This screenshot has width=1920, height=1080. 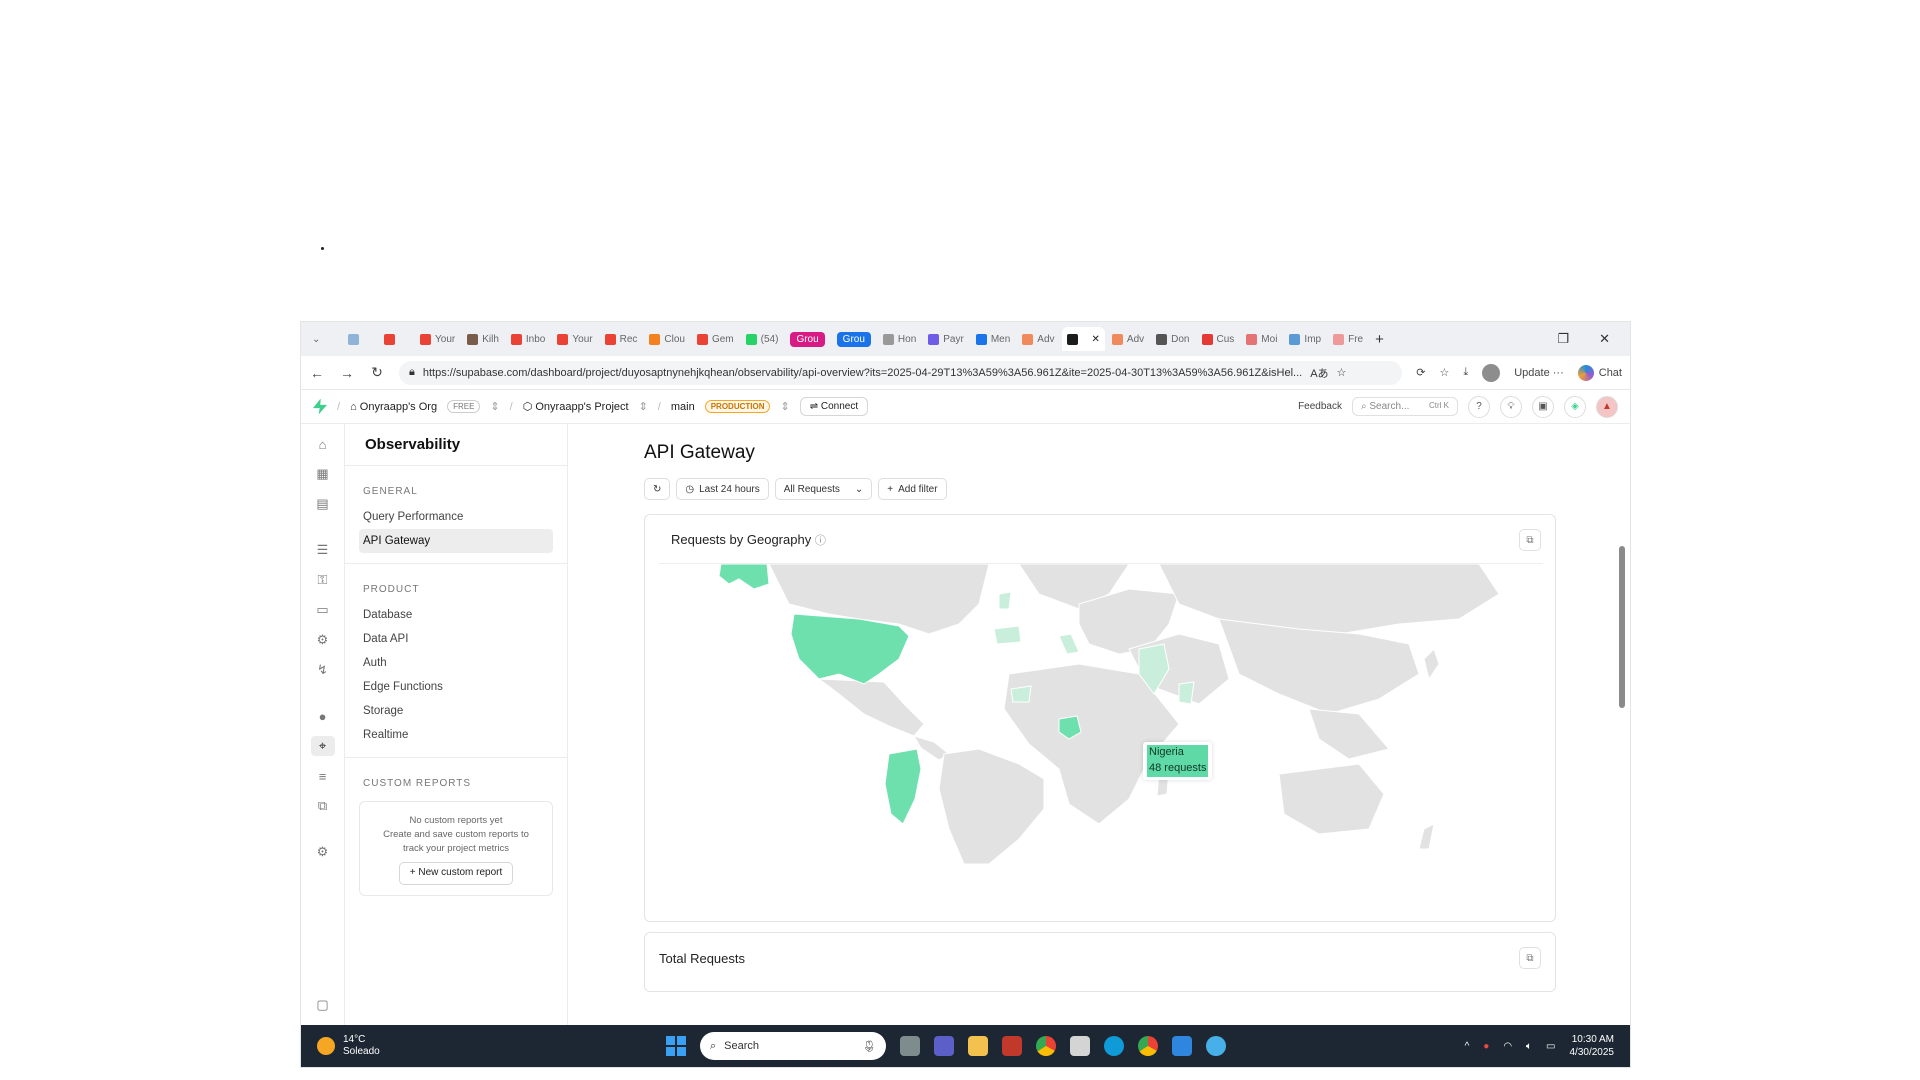 What do you see at coordinates (324, 339) in the screenshot?
I see `tab-list-button: ⌄` at bounding box center [324, 339].